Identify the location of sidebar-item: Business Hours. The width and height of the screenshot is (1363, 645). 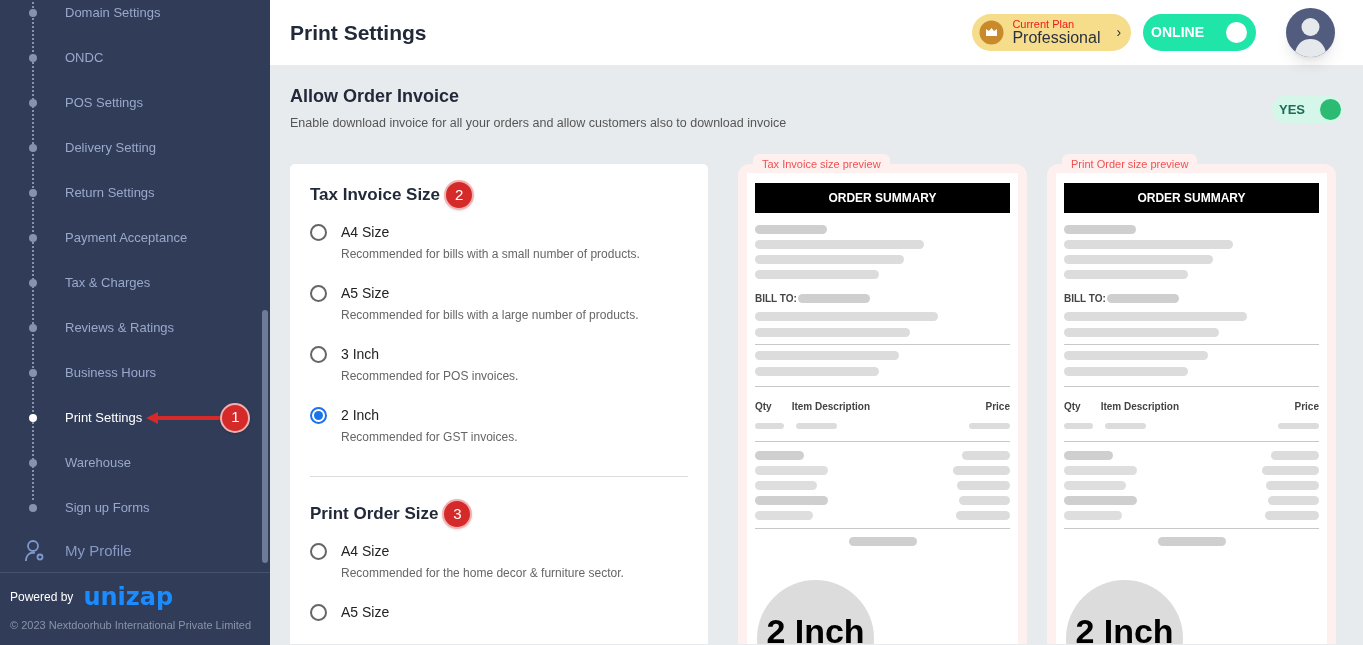
(111, 372).